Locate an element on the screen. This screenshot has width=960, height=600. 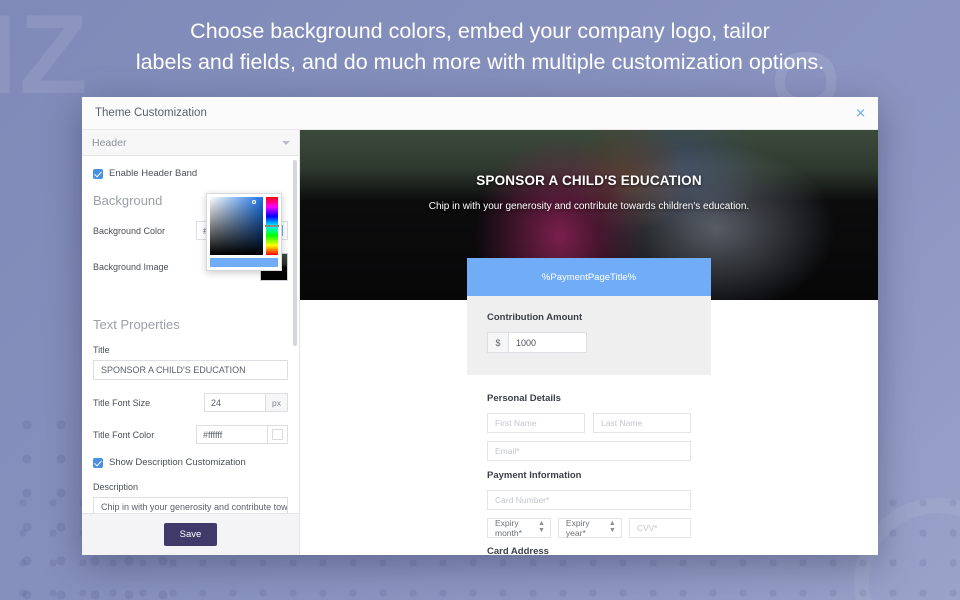
name-row: First Name Last Name is located at coordinates (589, 427).